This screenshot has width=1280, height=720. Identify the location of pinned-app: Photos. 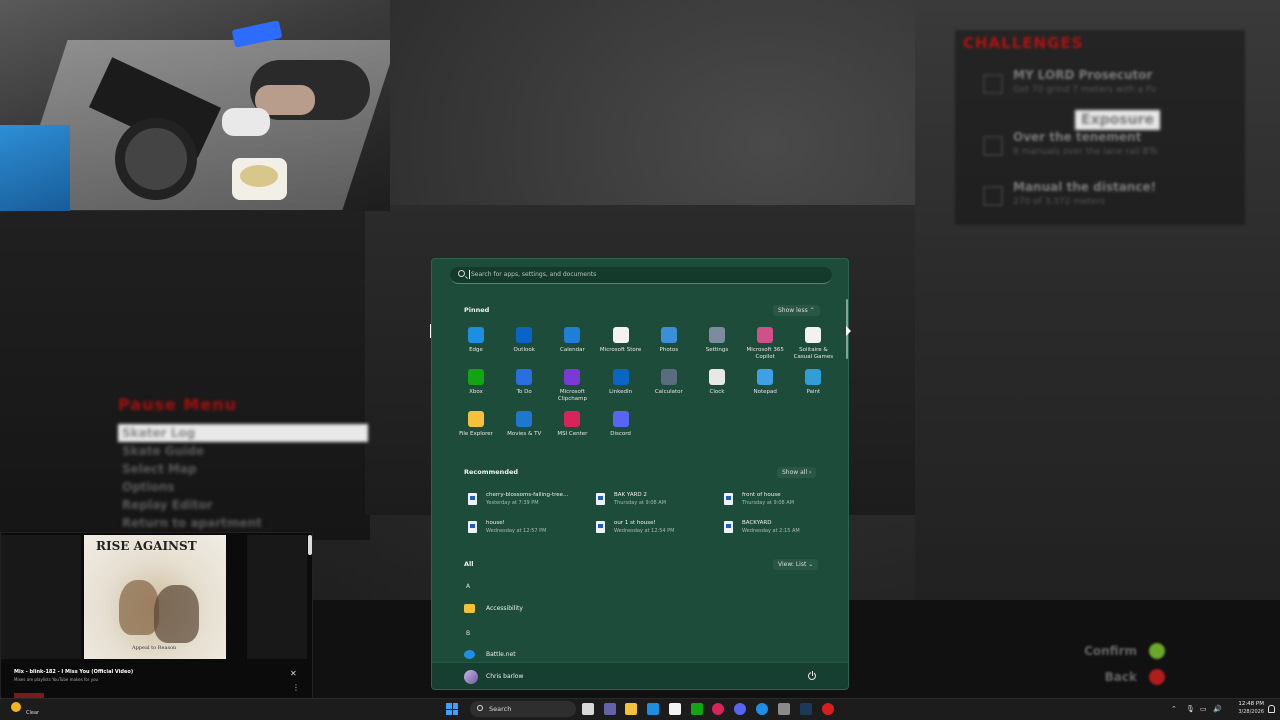
(669, 340).